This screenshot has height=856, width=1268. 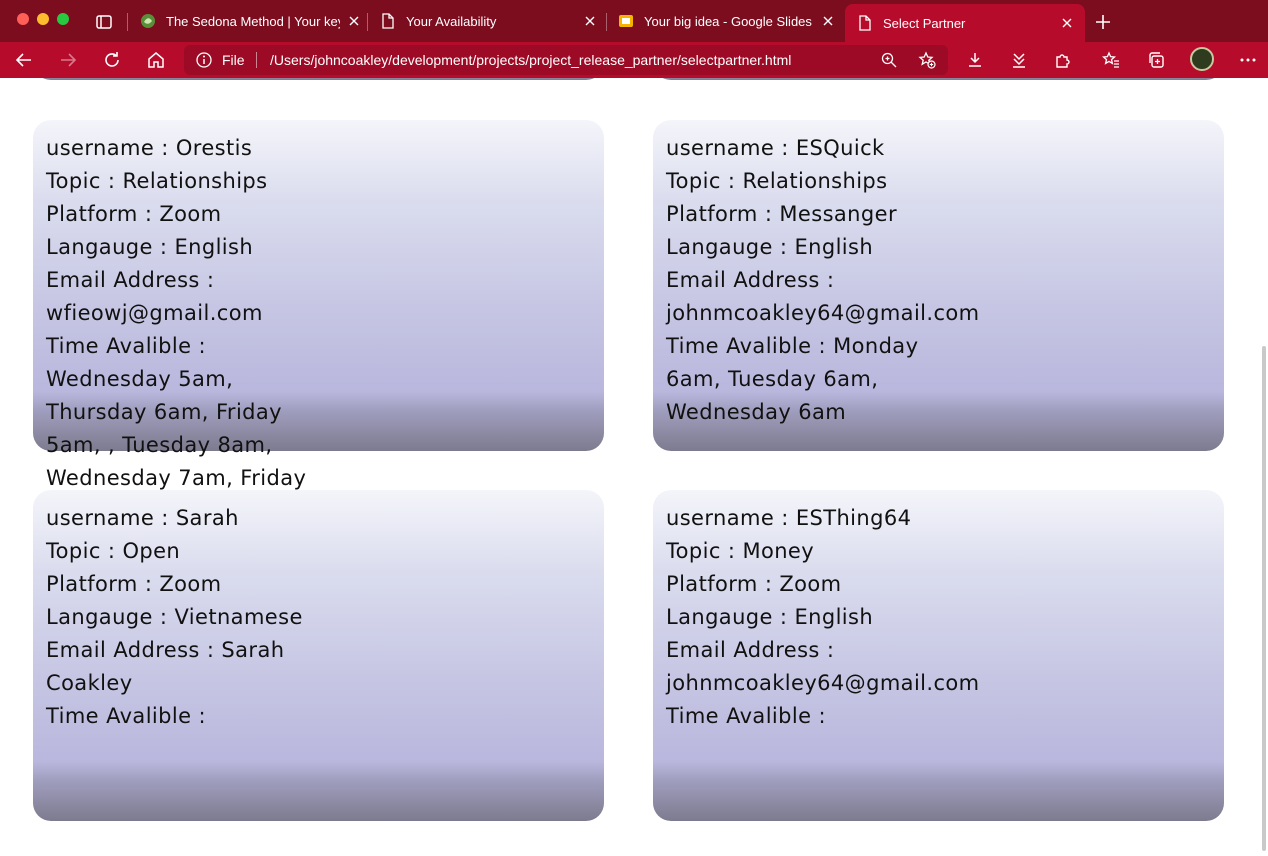 What do you see at coordinates (154, 296) in the screenshot?
I see `partner-email: Email Address : wfieowj@gmail.com` at bounding box center [154, 296].